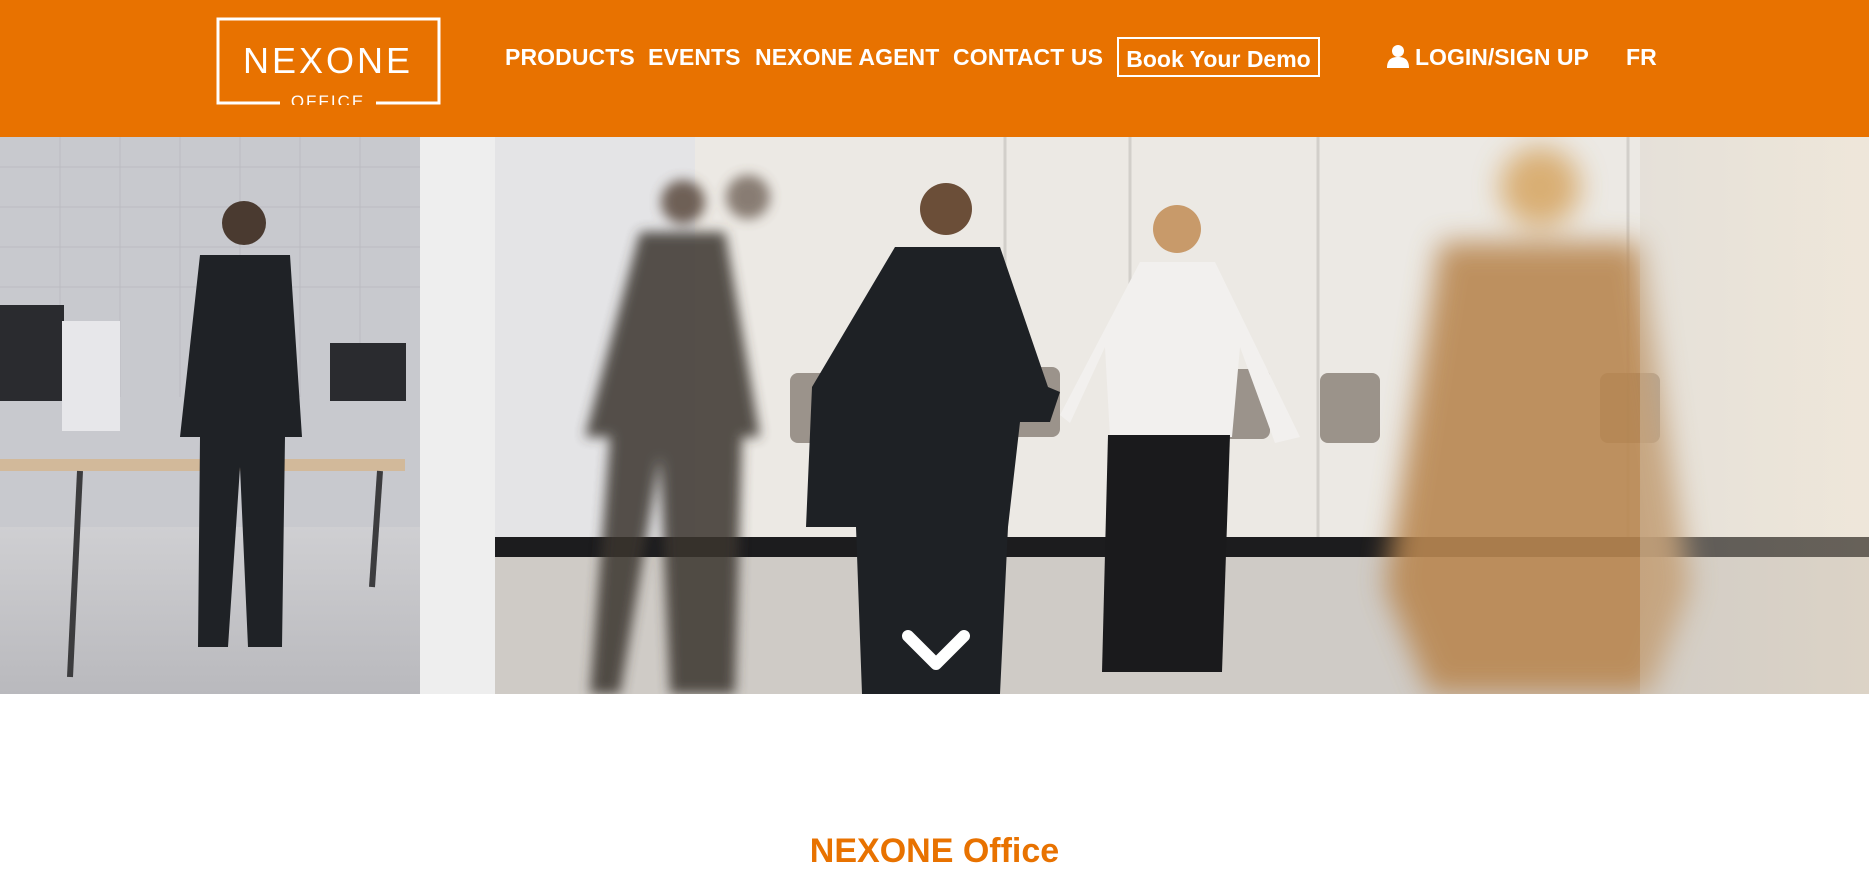 This screenshot has height=893, width=1869. I want to click on language-switch-fr: FR, so click(1641, 57).